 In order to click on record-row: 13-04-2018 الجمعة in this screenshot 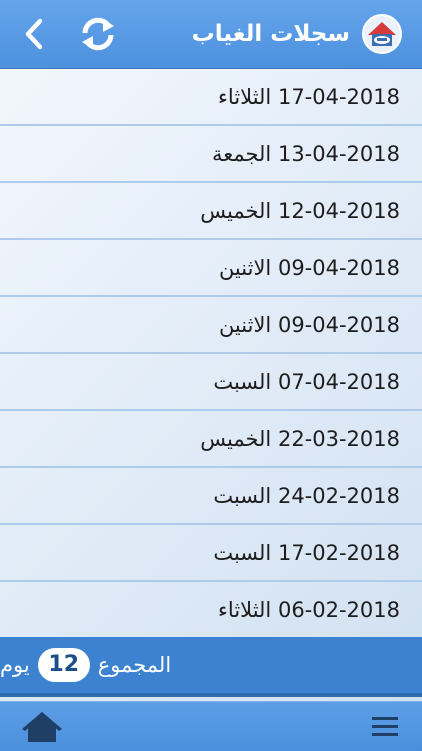, I will do `click(211, 154)`.